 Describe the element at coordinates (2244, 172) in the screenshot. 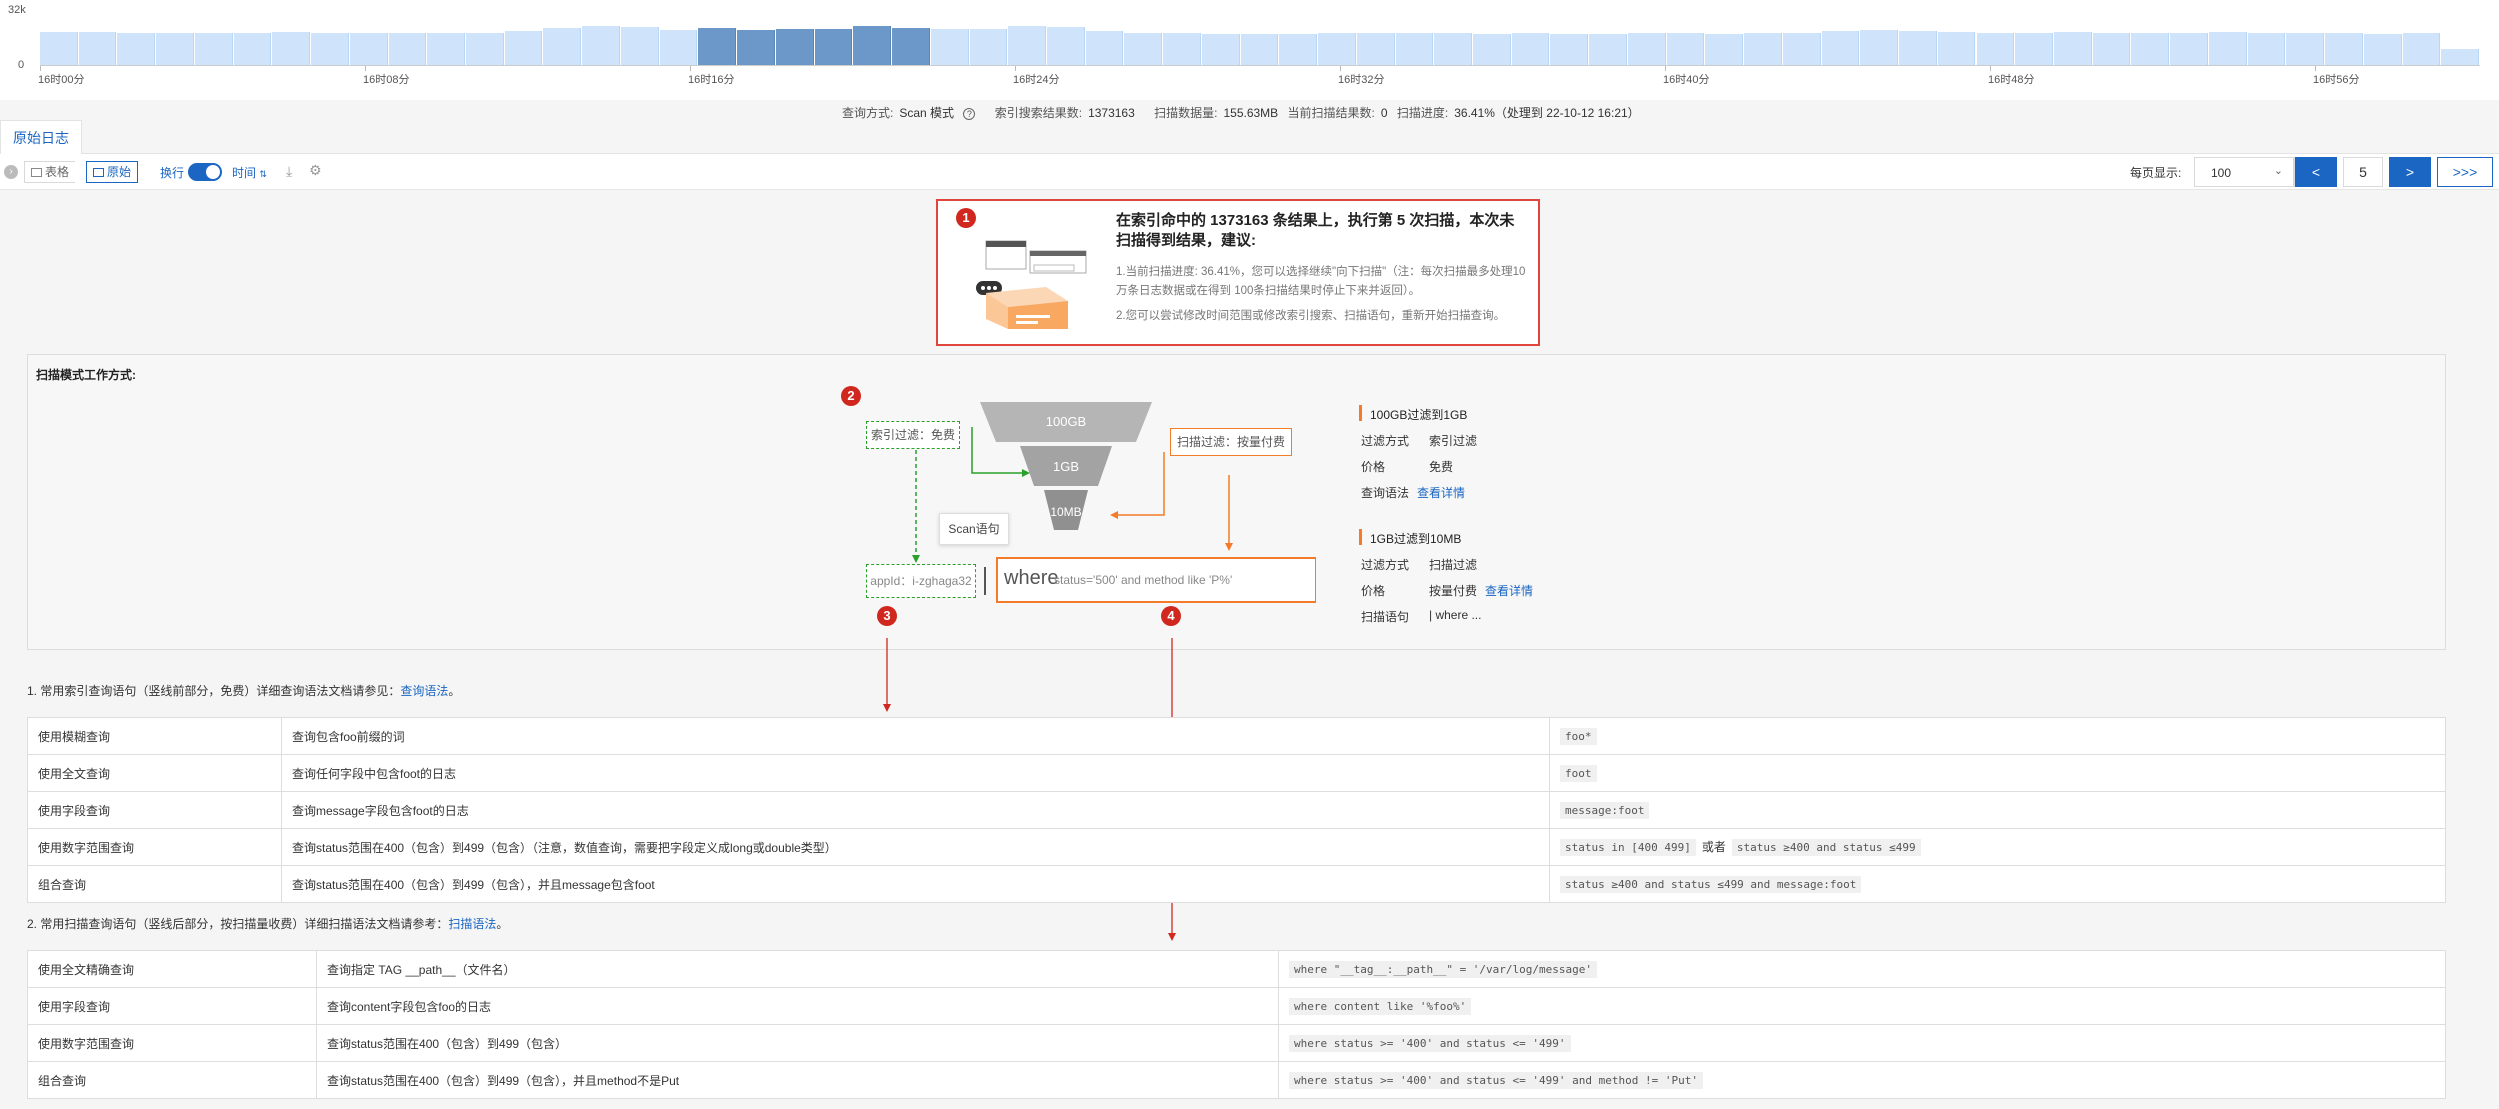

I see `per-page-select: 100 ⌄` at that location.